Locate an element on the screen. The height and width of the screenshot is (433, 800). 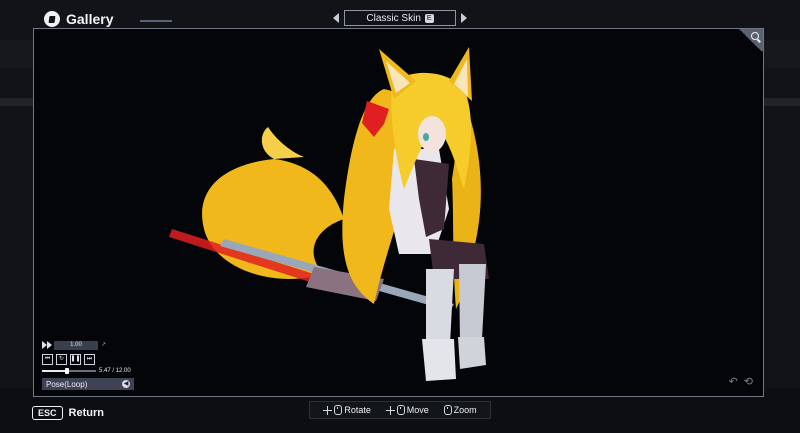
hint-zoom: Zoom is located at coordinates (460, 410).